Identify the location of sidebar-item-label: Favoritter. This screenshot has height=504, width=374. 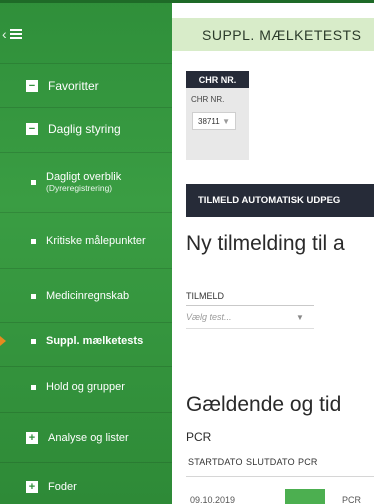
(73, 86).